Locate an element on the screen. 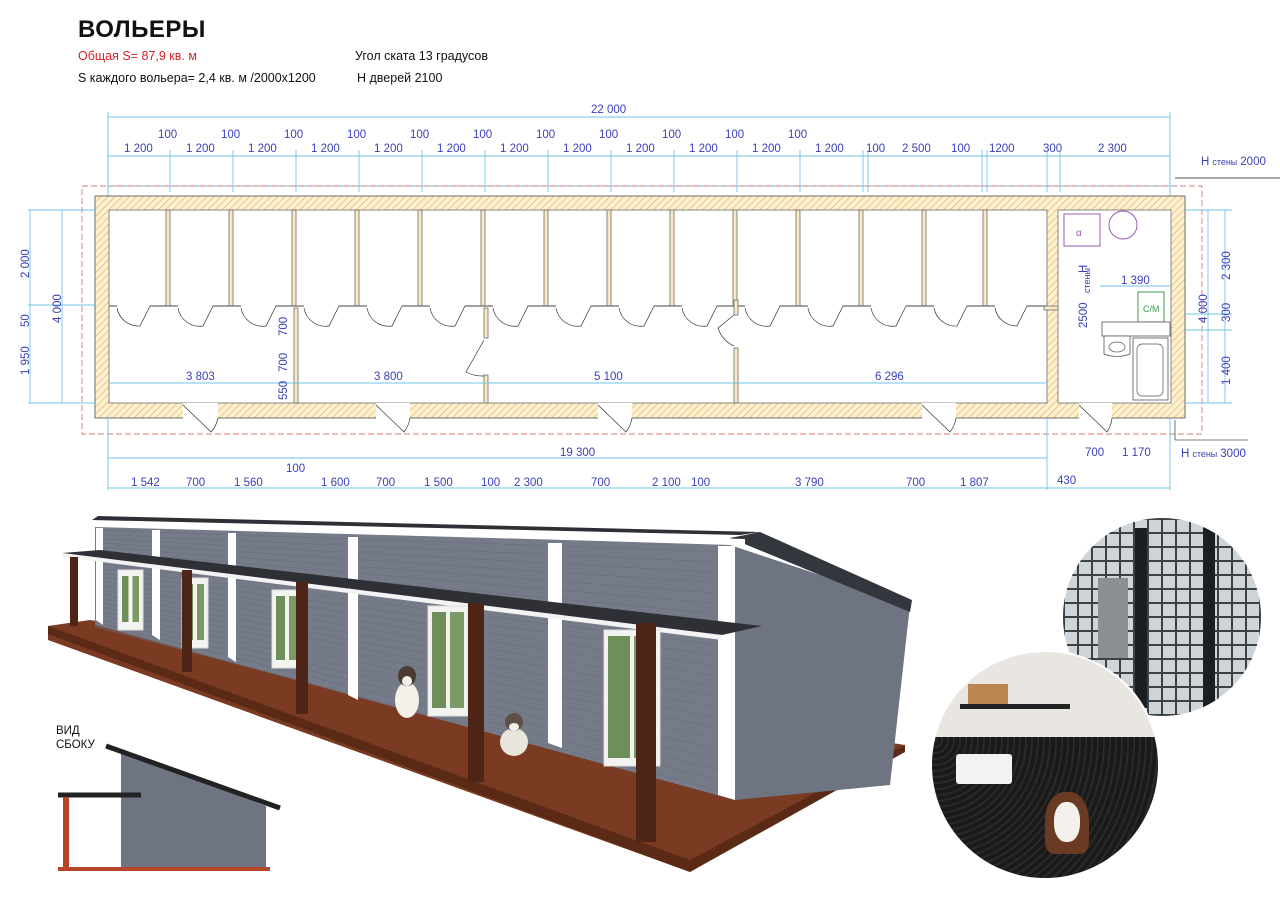 The height and width of the screenshot is (905, 1280). side-view-label: ВИД СБОКУ is located at coordinates (75, 738).